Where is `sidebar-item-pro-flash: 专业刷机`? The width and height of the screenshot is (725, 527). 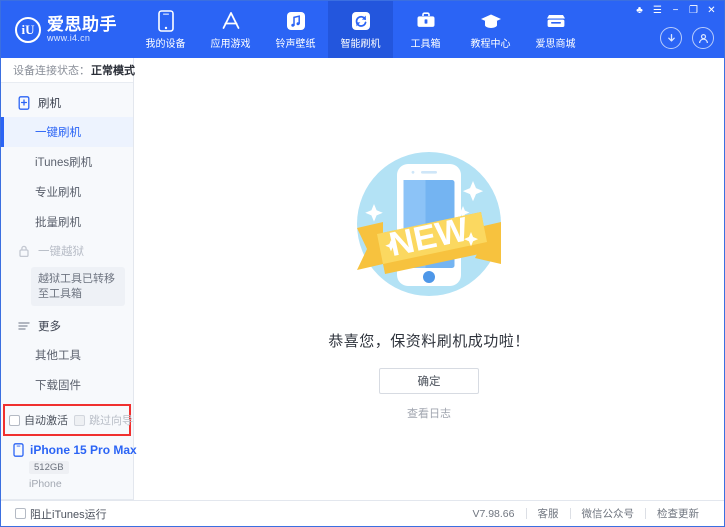 sidebar-item-pro-flash: 专业刷机 is located at coordinates (67, 192).